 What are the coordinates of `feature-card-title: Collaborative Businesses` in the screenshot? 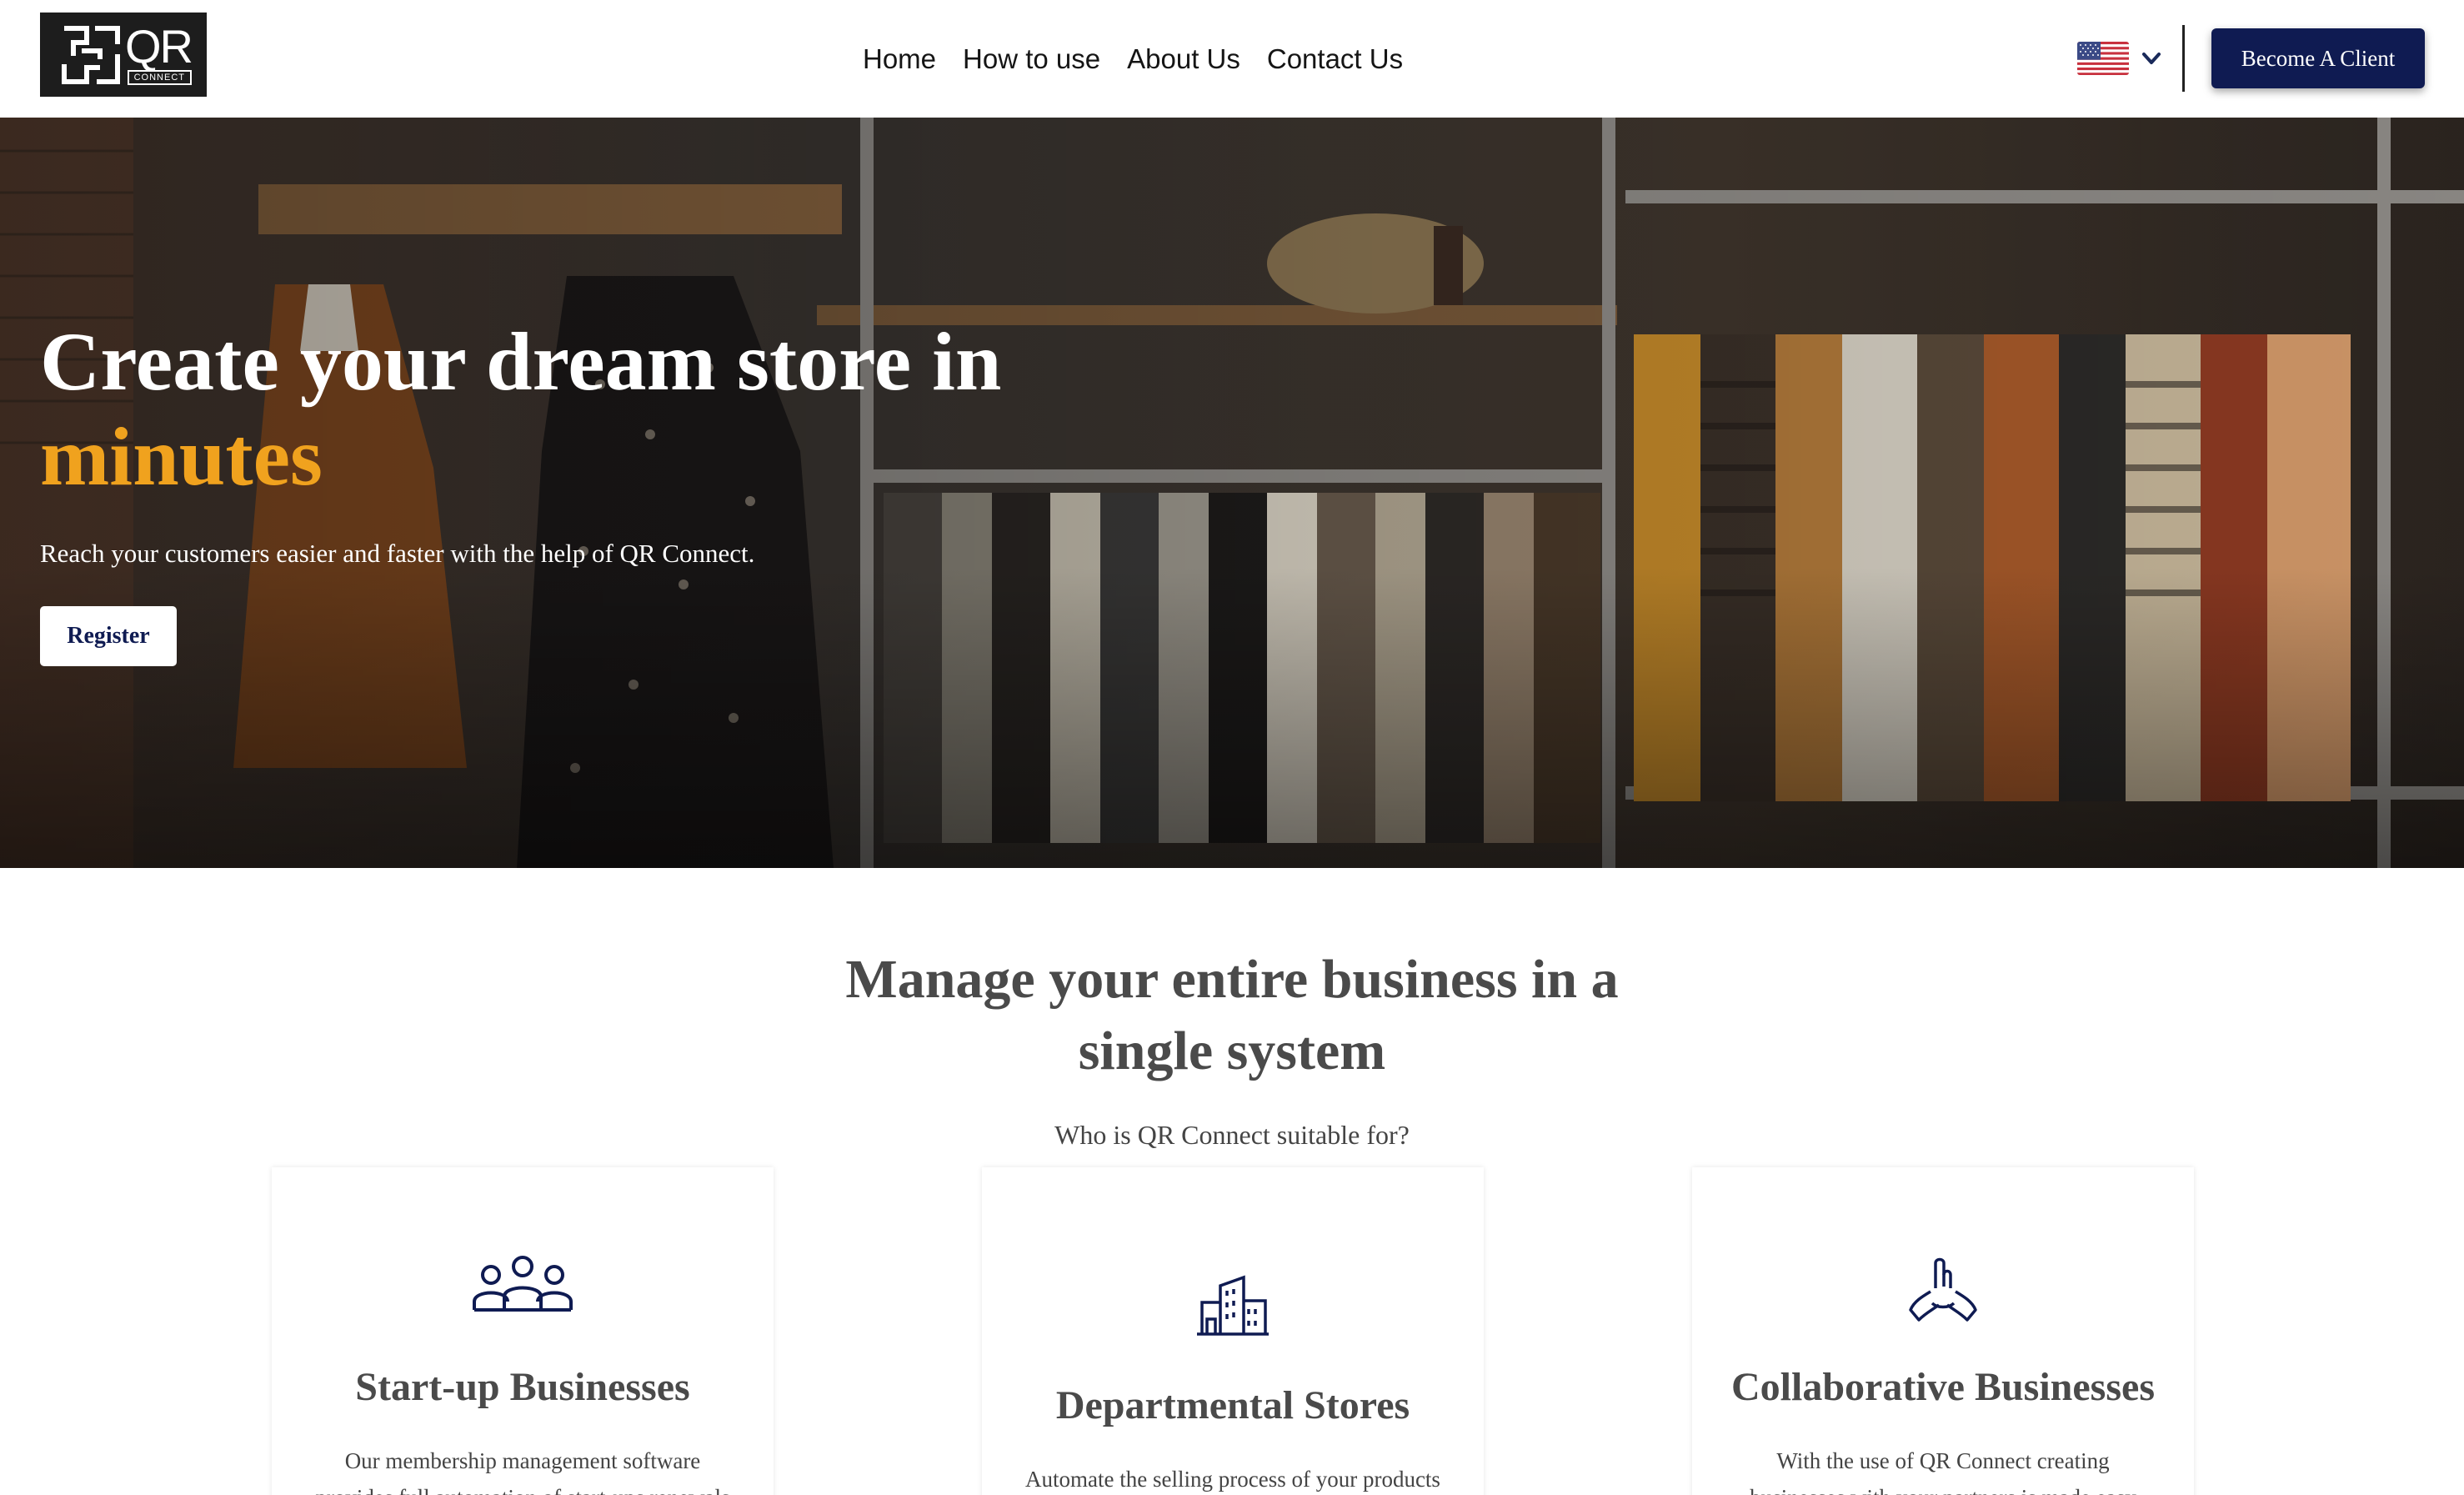 It's located at (1943, 1387).